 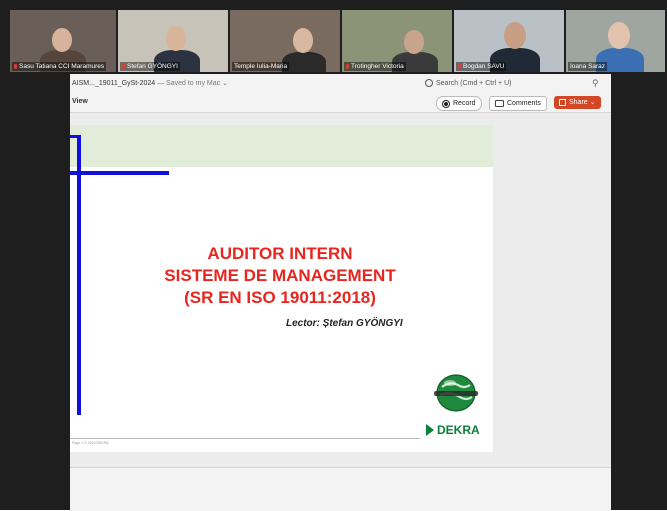 What do you see at coordinates (481, 66) in the screenshot?
I see `participant-name: Bogdan SAVU` at bounding box center [481, 66].